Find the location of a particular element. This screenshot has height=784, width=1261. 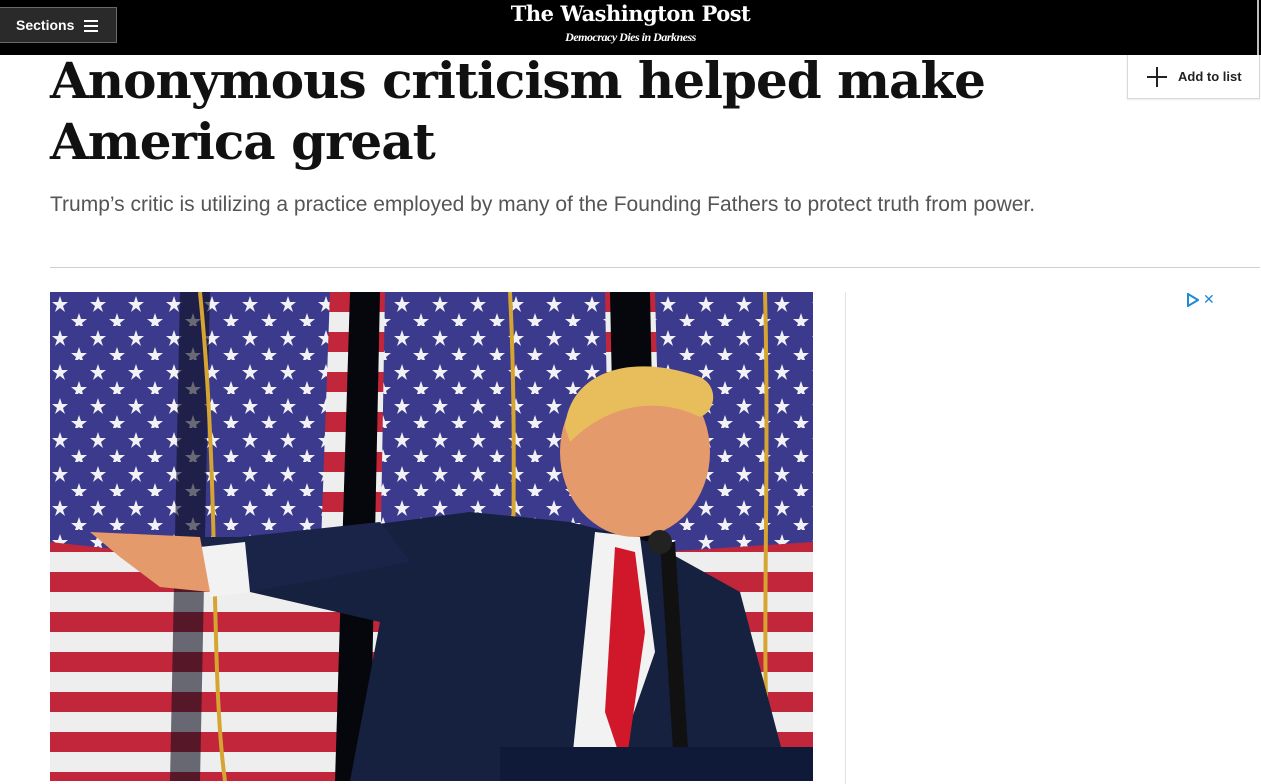

sections-button: Sections is located at coordinates (58, 25).